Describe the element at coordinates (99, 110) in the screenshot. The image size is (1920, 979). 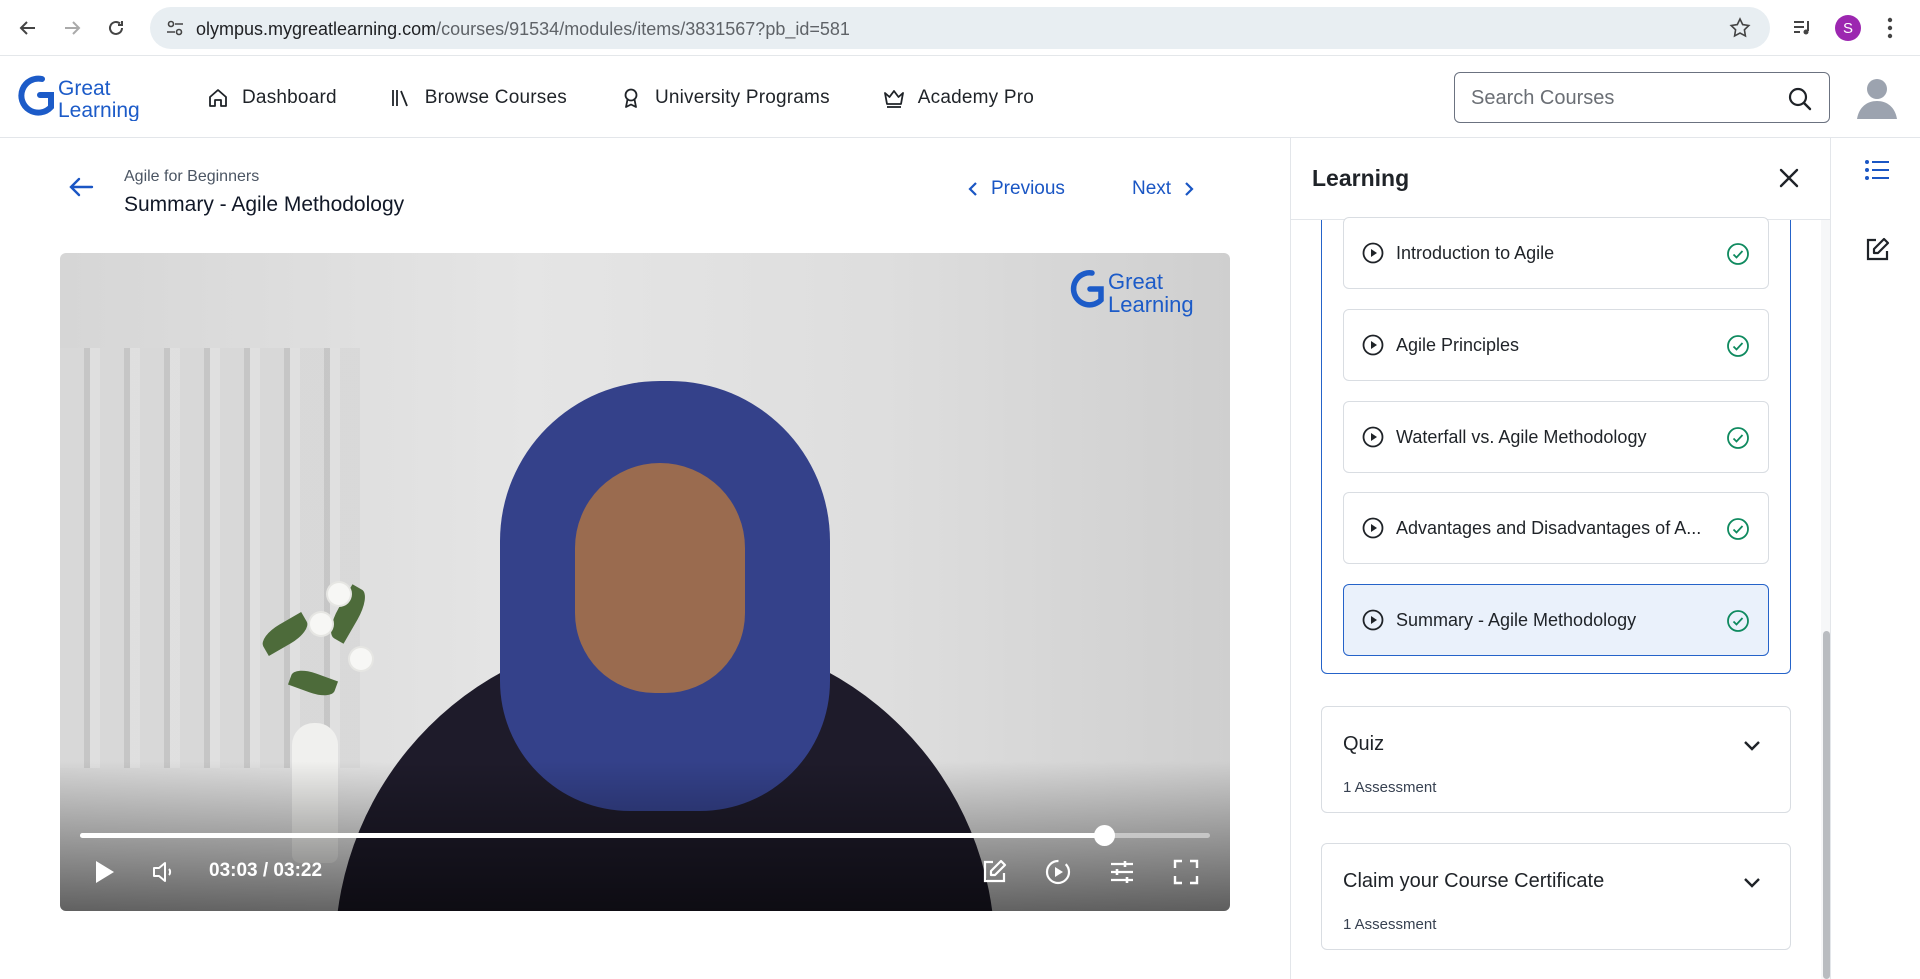
I see `logo-text-line2: Learning` at that location.